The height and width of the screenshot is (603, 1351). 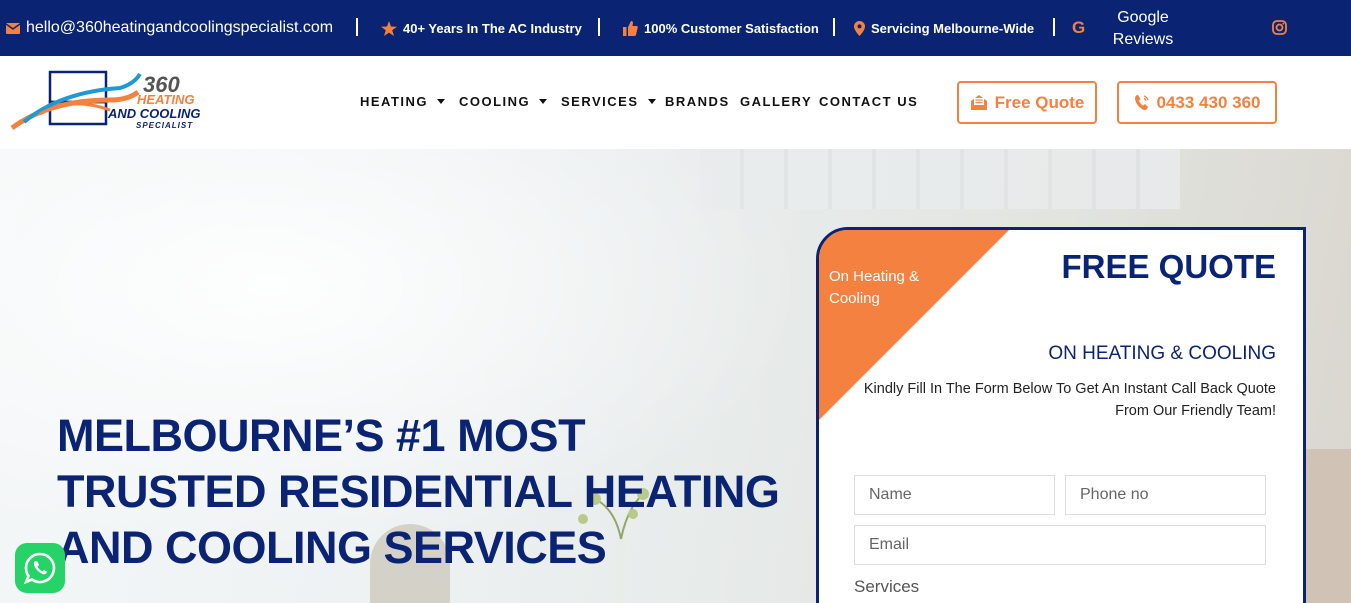 I want to click on servicing-text: Servicing Melbourne-Wide, so click(x=953, y=28).